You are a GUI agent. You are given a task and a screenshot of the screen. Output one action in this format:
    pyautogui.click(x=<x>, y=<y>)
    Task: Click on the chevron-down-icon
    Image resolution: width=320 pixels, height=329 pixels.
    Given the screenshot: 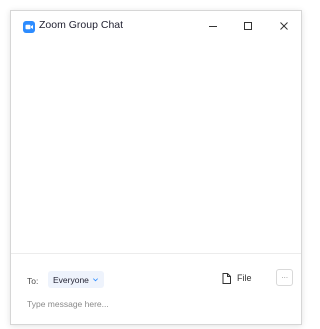 What is the action you would take?
    pyautogui.click(x=95, y=280)
    